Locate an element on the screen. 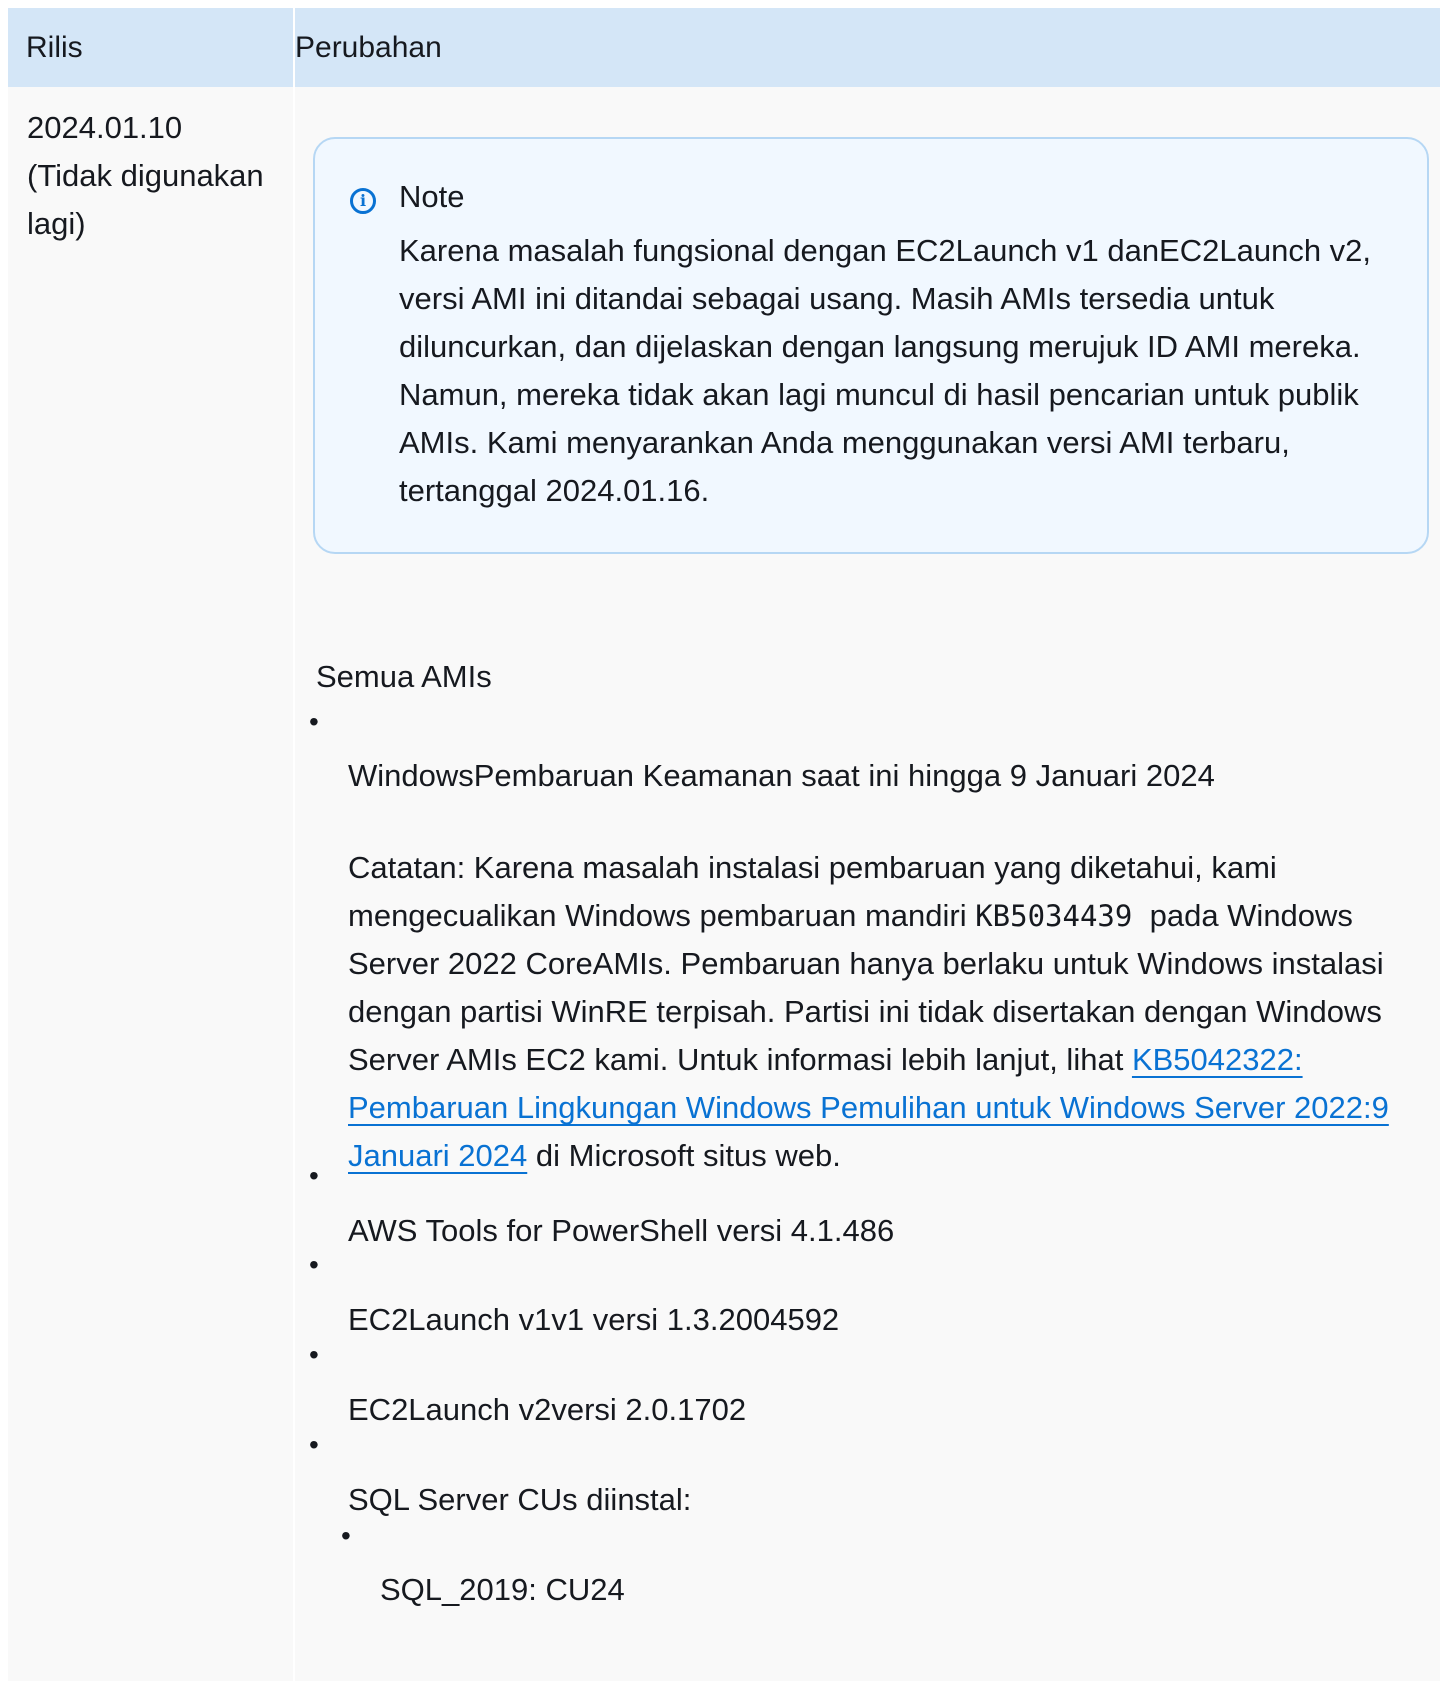 Image resolution: width=1448 pixels, height=1681 pixels. release-cell: 2024.01.10 (Tidak digunakan lagi) is located at coordinates (154, 176).